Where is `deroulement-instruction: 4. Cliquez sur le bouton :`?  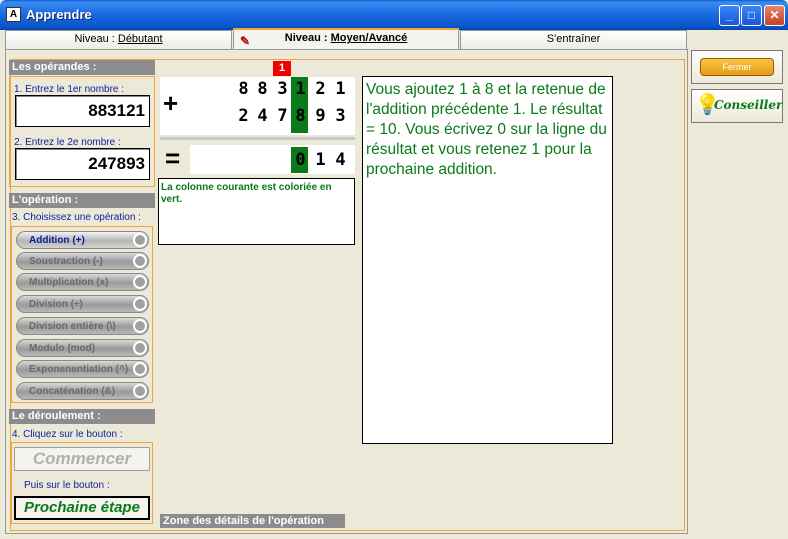
deroulement-instruction: 4. Cliquez sur le bouton : is located at coordinates (67, 434).